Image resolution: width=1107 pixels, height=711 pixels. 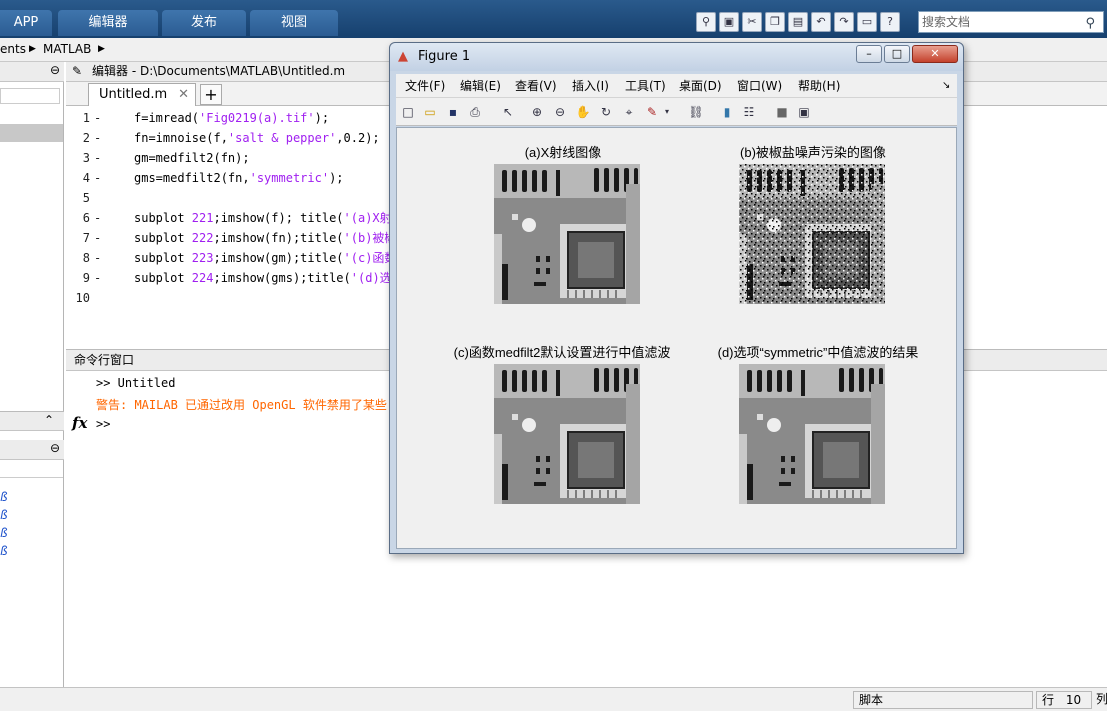 I want to click on new-figure-icon: □, so click(x=408, y=112).